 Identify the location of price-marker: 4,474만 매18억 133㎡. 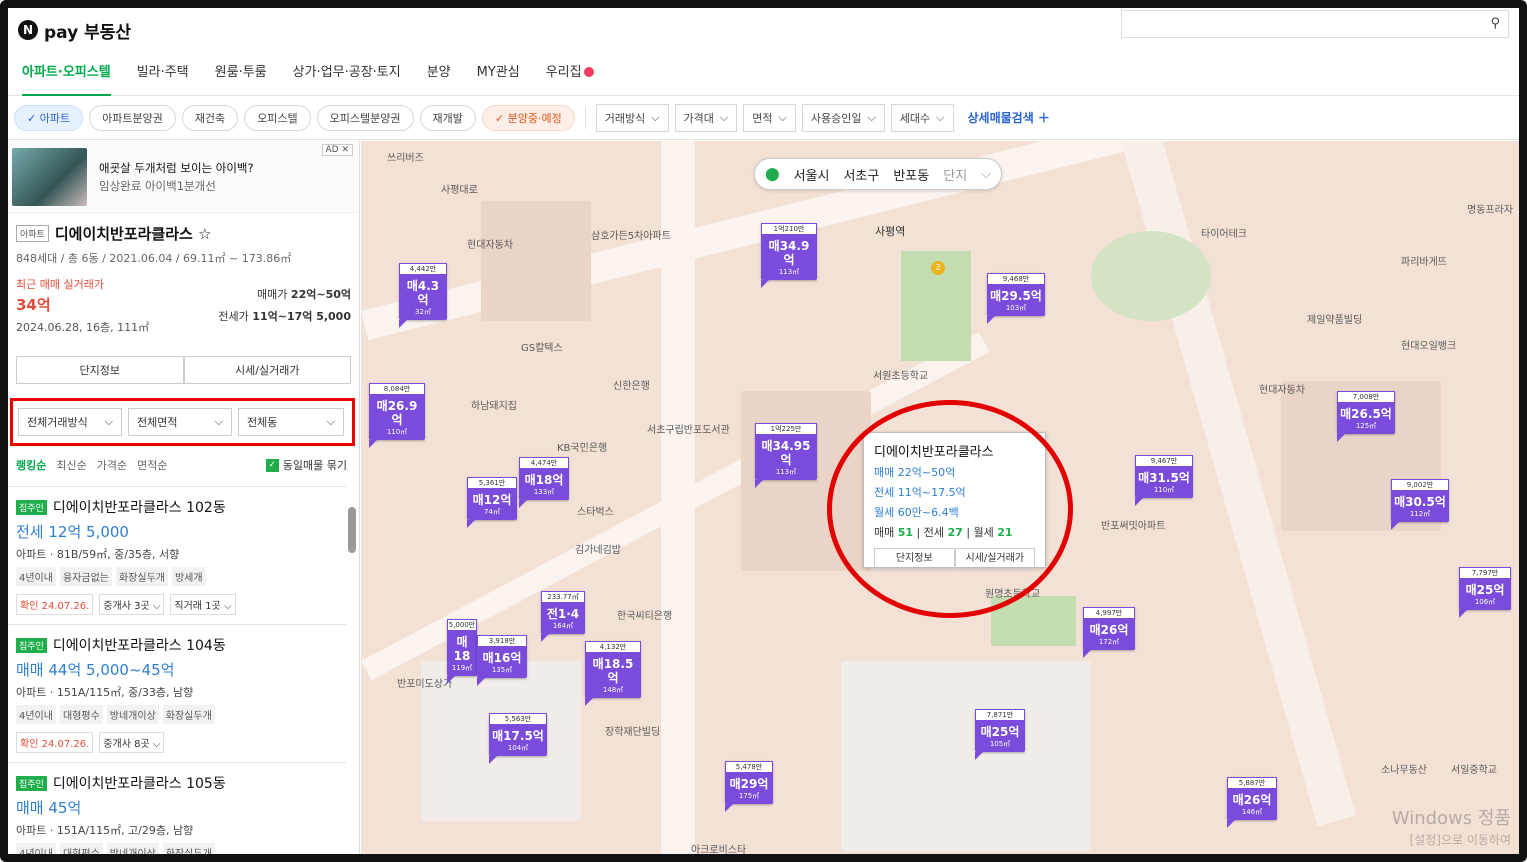
(544, 482).